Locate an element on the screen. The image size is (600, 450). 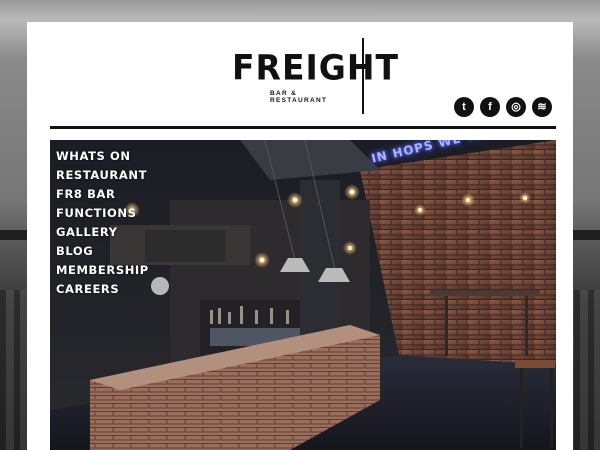
header-rule is located at coordinates (303, 127).